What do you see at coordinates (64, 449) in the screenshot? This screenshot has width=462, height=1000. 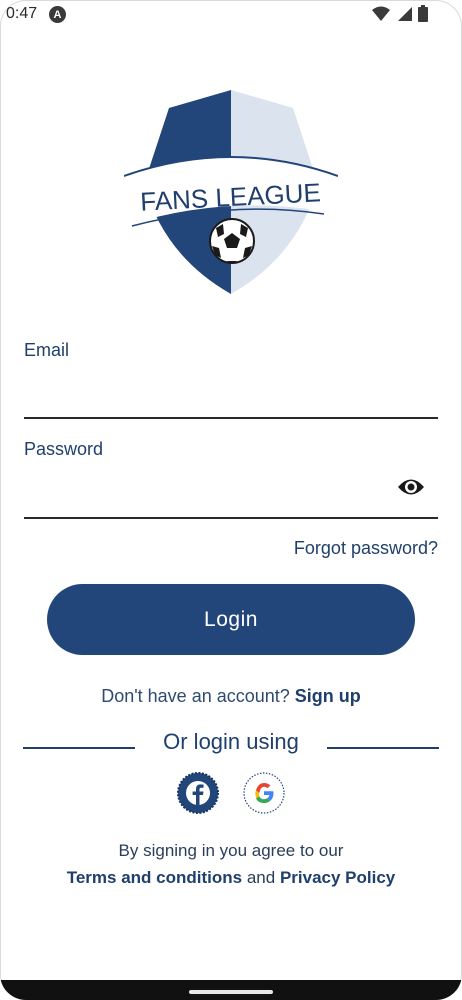 I see `password-label: Password` at bounding box center [64, 449].